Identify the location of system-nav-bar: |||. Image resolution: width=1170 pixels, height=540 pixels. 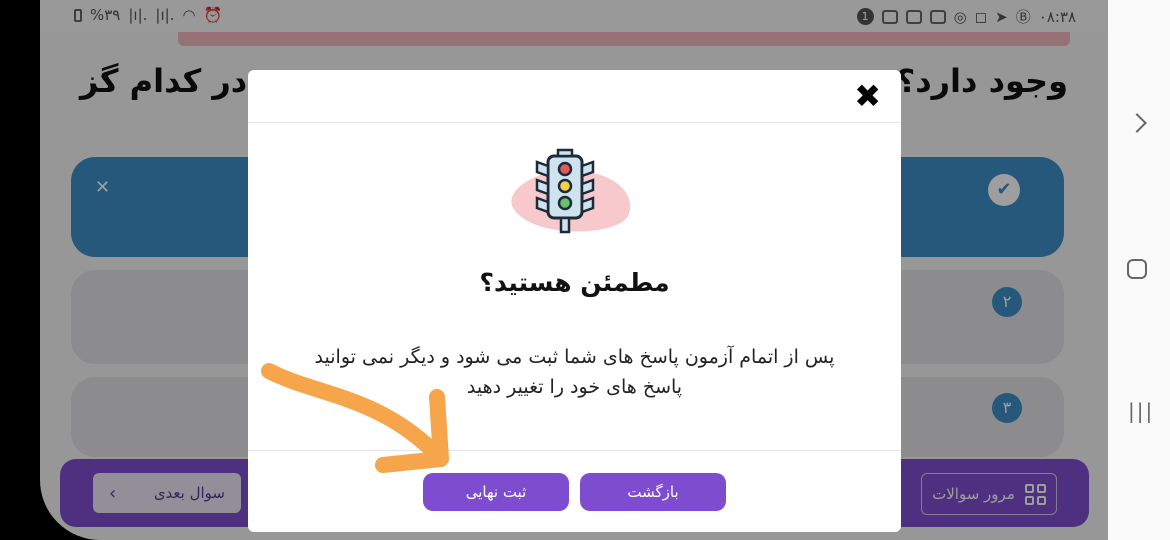
(1139, 270).